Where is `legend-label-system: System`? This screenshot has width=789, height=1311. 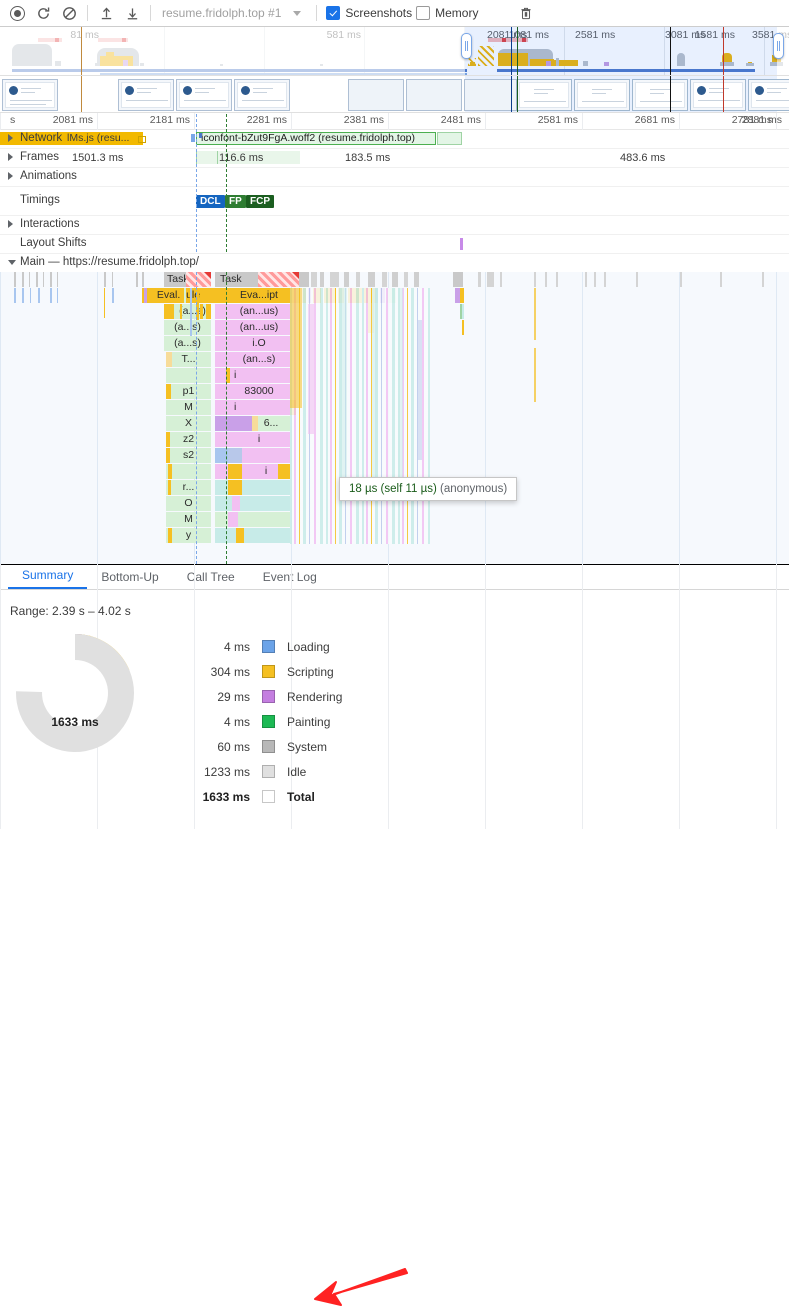
legend-label-system: System is located at coordinates (307, 746).